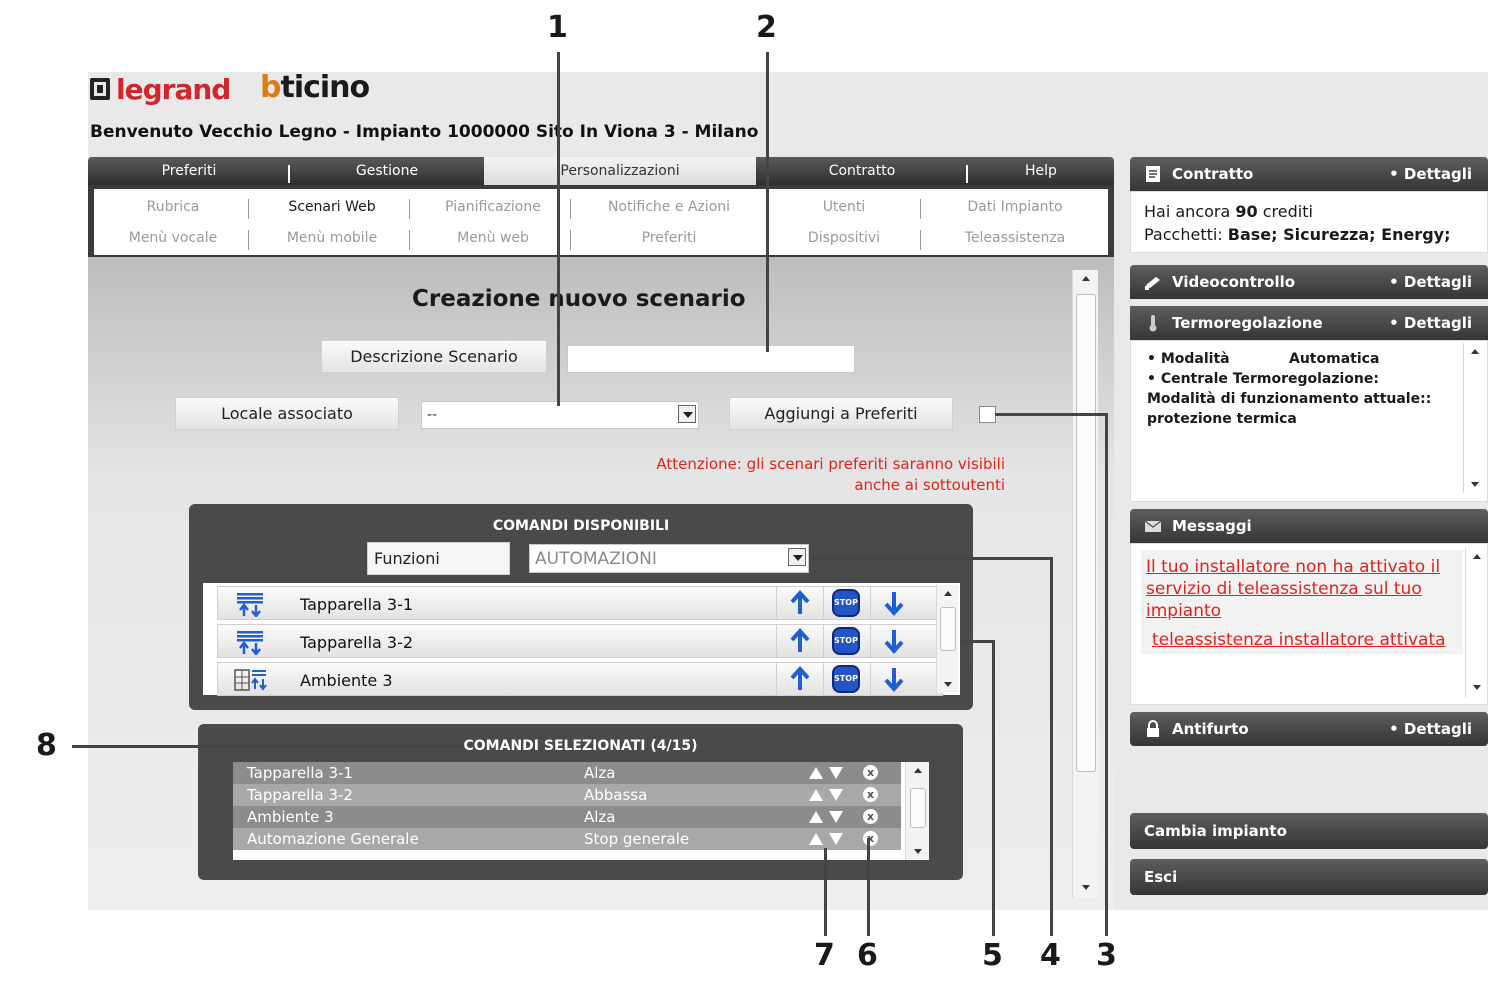 The width and height of the screenshot is (1488, 983). I want to click on termoregolazione-dettagli-link: • Dettagli, so click(1430, 323).